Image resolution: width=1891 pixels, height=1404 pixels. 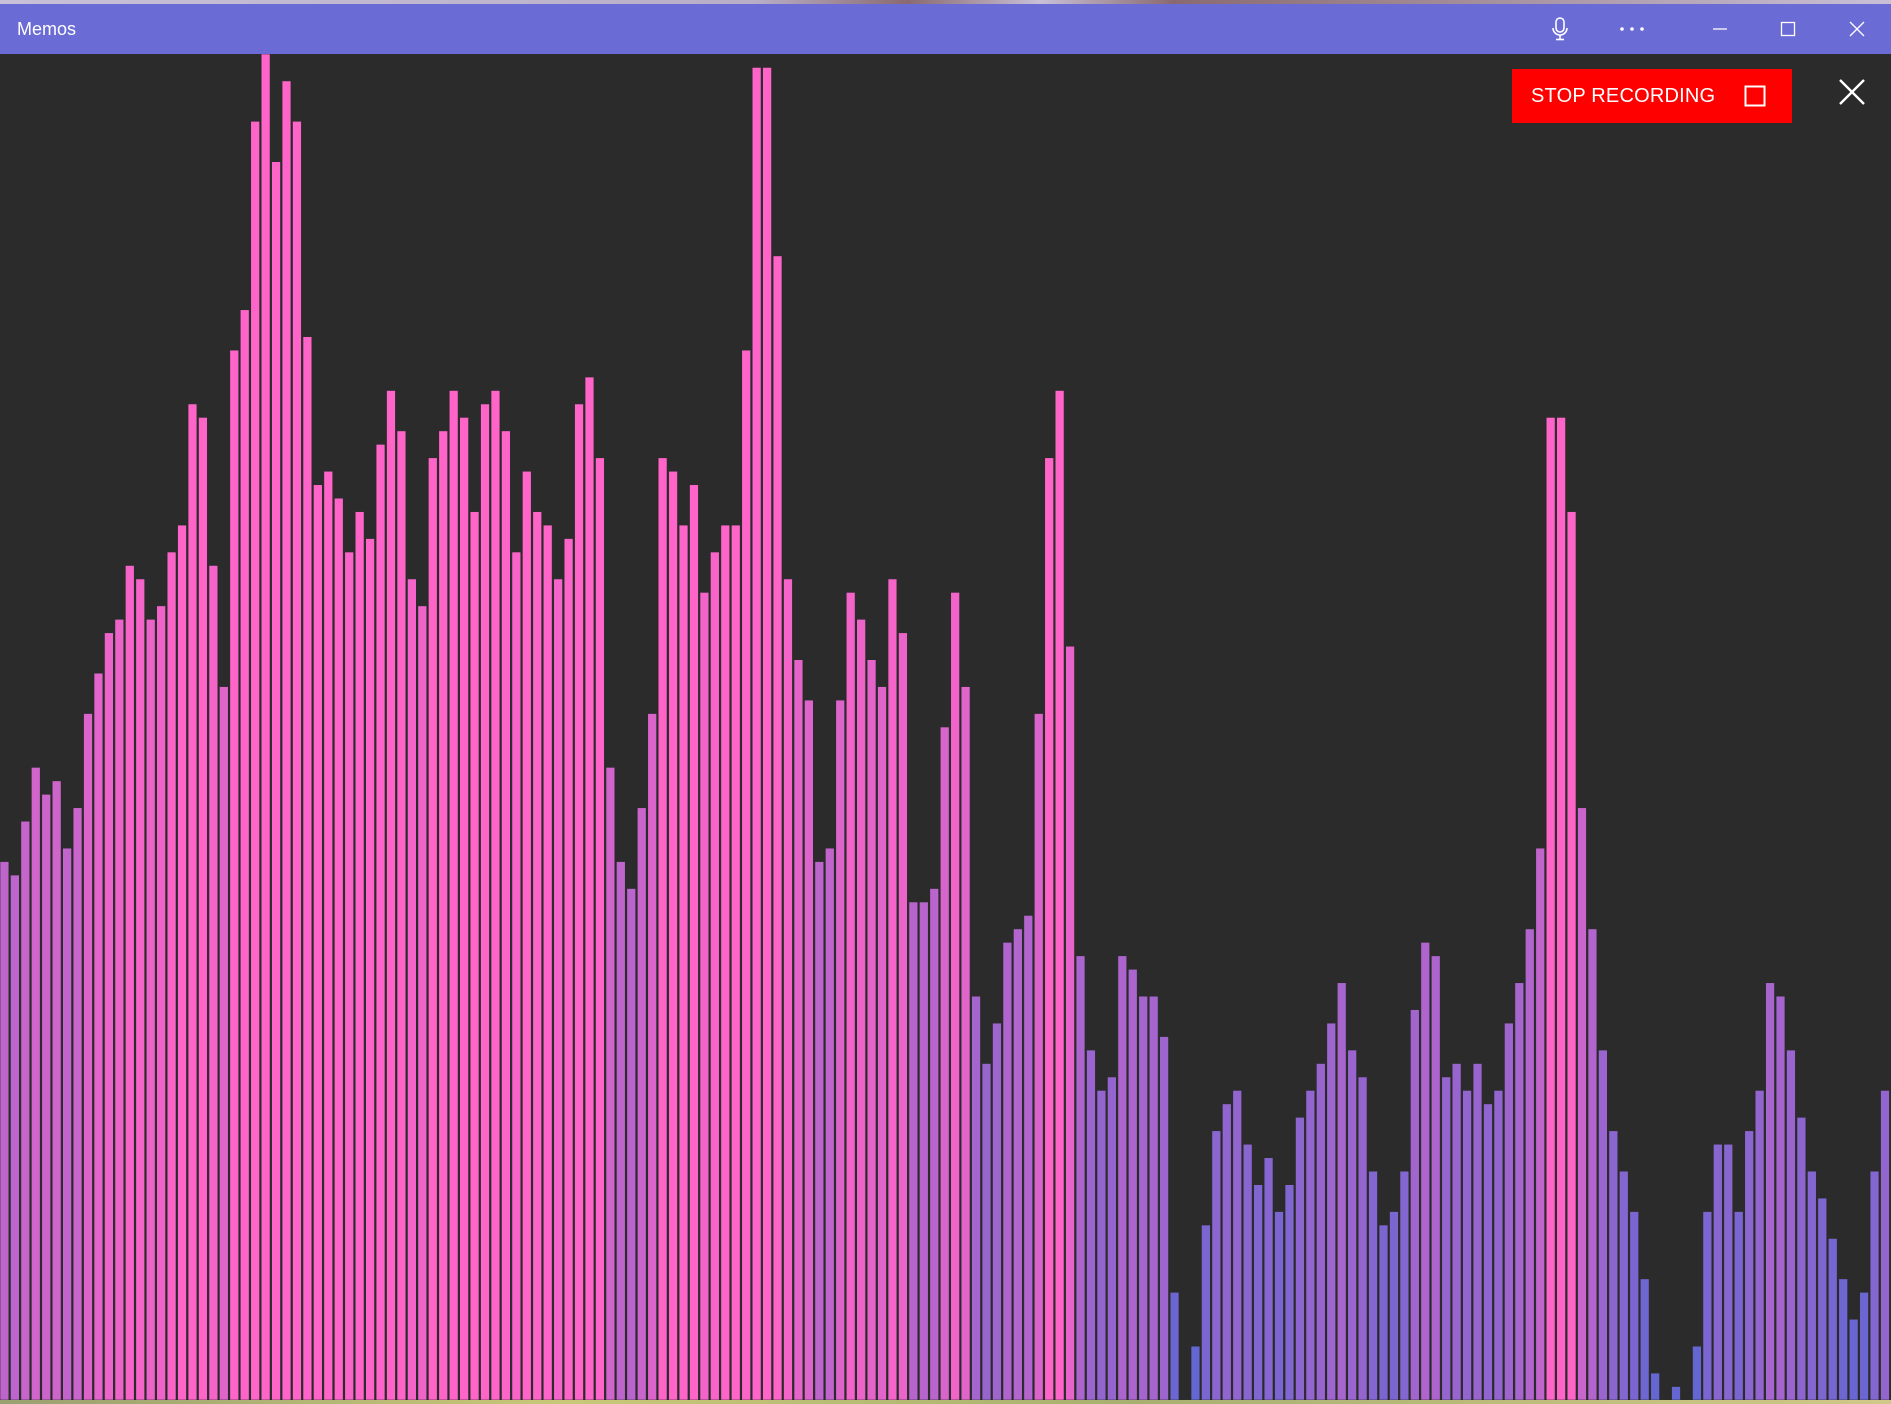 I want to click on stop-recording-button: STOP RECORDING, so click(x=1652, y=96).